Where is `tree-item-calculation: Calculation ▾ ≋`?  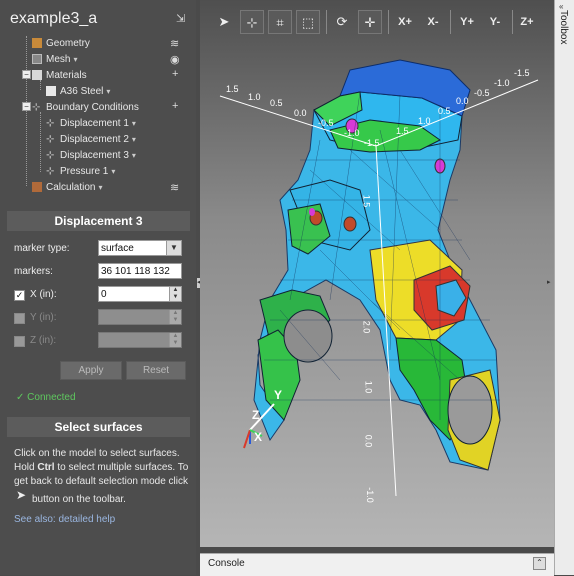
tree-item-calculation: Calculation ▾ ≋ is located at coordinates (108, 188).